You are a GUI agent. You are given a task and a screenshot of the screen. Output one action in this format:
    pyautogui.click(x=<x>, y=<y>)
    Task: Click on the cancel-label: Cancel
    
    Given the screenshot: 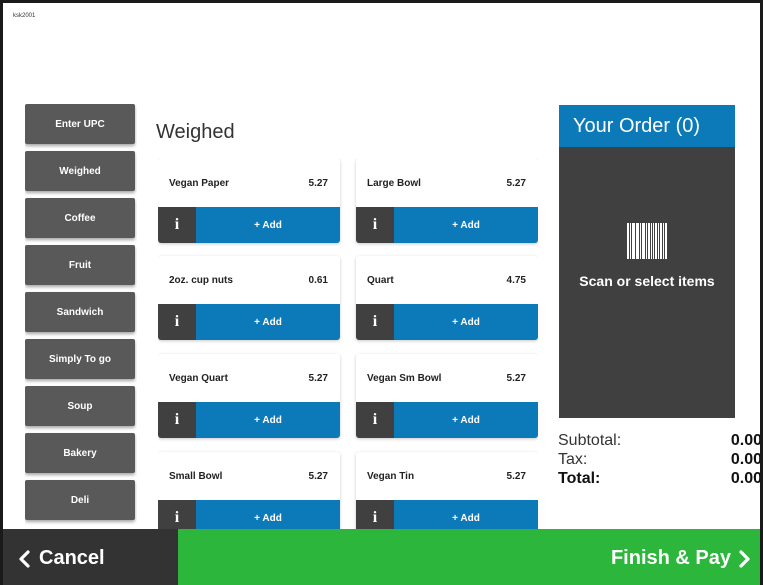 What is the action you would take?
    pyautogui.click(x=72, y=558)
    